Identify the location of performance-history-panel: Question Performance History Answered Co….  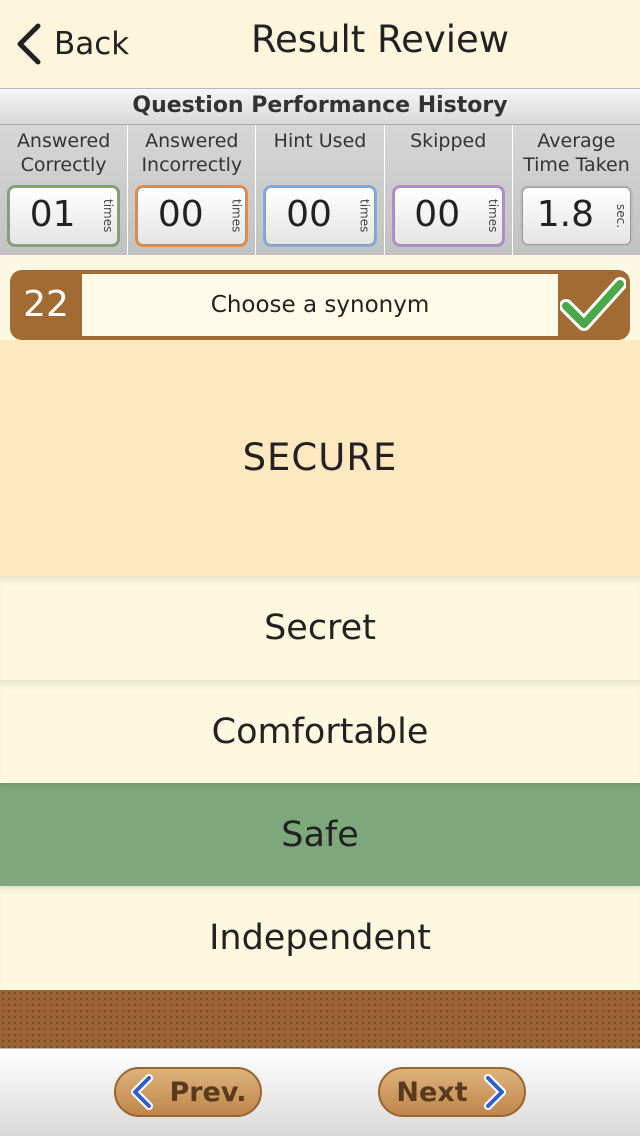
(320, 171).